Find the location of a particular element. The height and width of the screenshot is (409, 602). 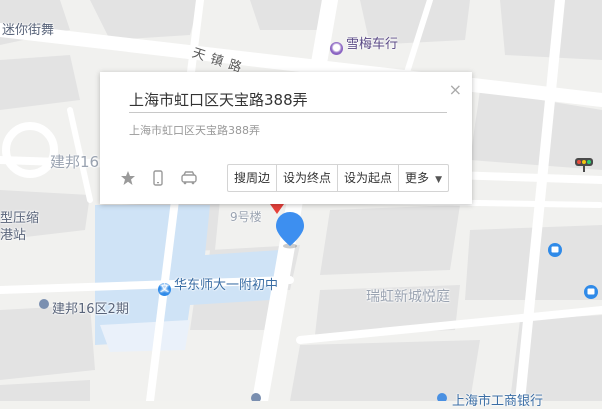

set-destination-button: 设为终点 is located at coordinates (308, 178).